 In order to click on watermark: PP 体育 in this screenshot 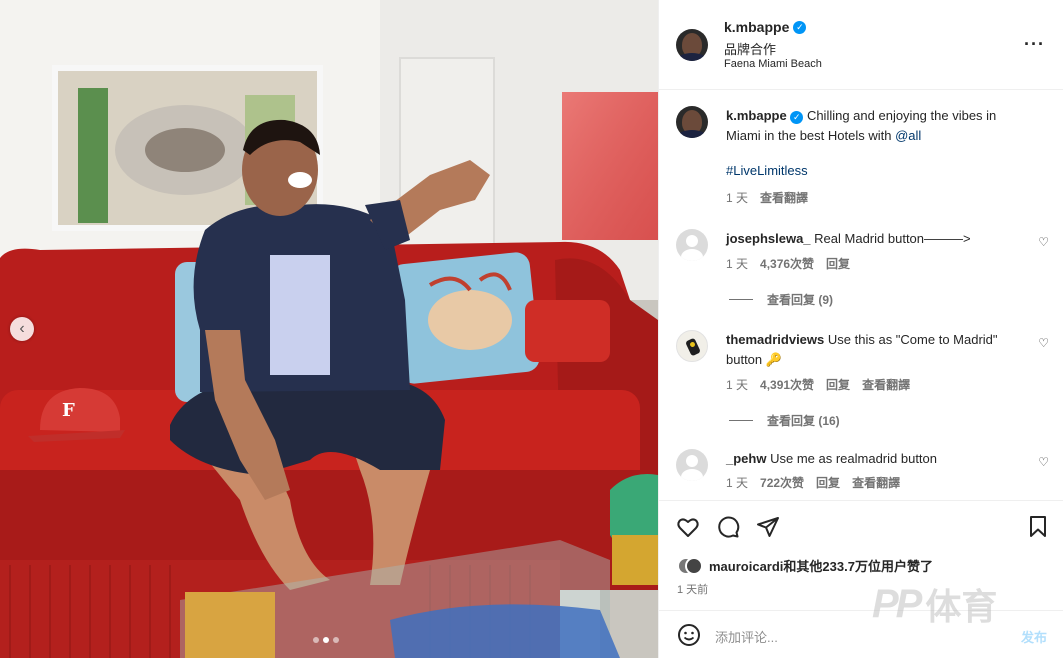, I will do `click(934, 604)`.